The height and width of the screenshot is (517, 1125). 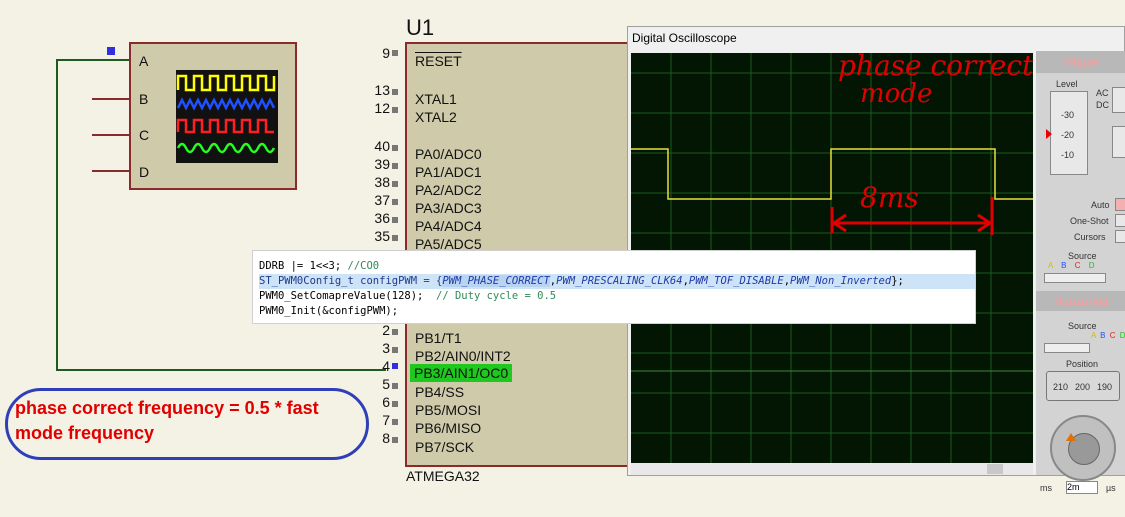 What do you see at coordinates (1120, 204) in the screenshot?
I see `auto-button` at bounding box center [1120, 204].